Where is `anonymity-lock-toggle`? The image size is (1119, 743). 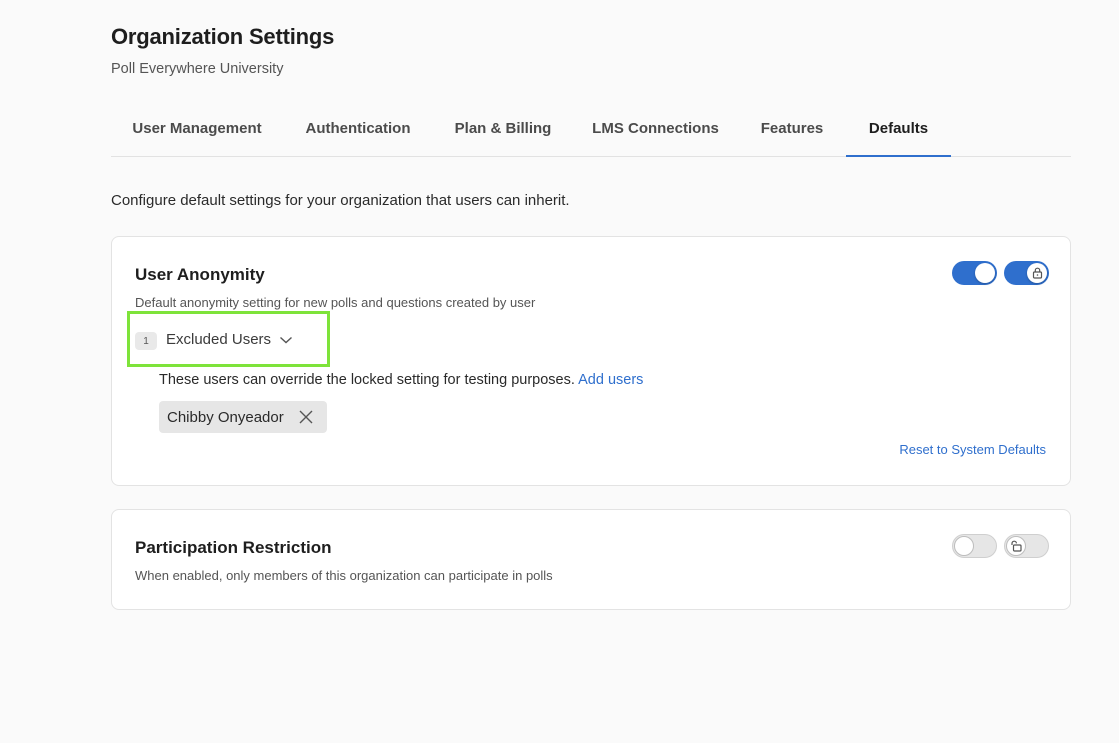 anonymity-lock-toggle is located at coordinates (1026, 273).